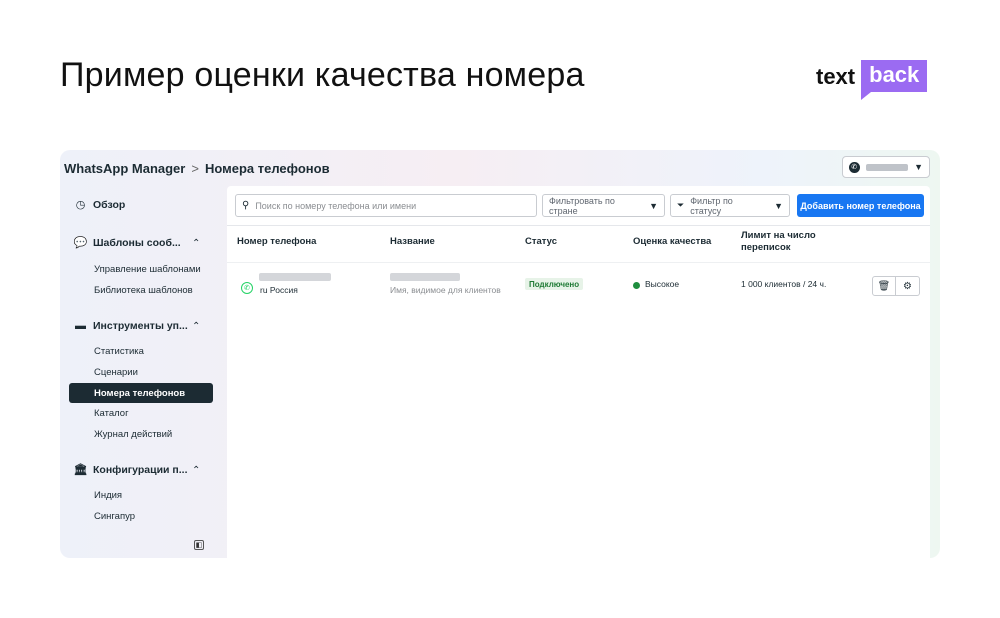 The height and width of the screenshot is (618, 1000). Describe the element at coordinates (276, 242) in the screenshot. I see `column-header-phone: Номер телефона` at that location.